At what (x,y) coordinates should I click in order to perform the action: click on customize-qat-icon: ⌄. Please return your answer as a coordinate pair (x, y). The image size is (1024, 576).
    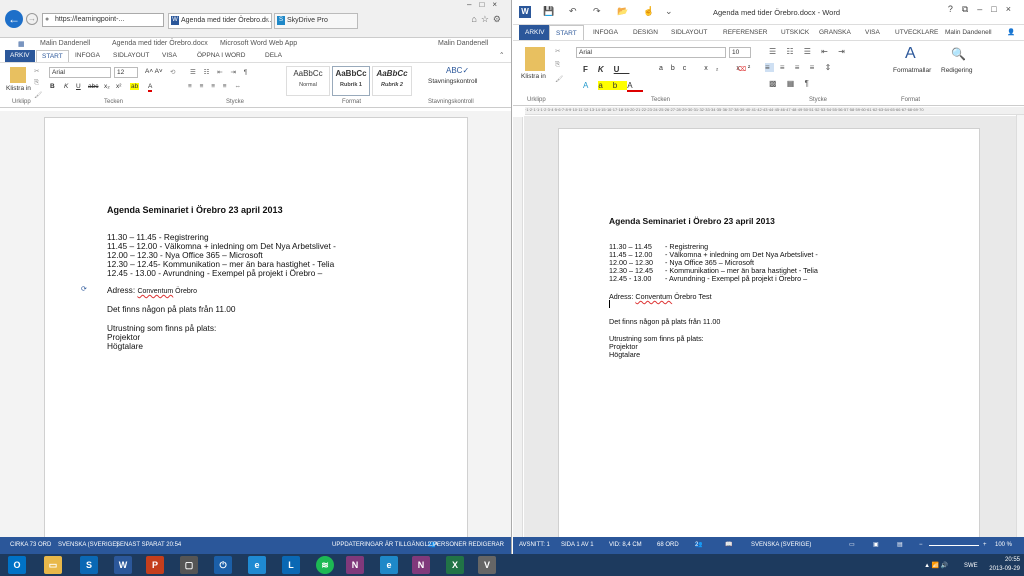
    Looking at the image, I should click on (669, 11).